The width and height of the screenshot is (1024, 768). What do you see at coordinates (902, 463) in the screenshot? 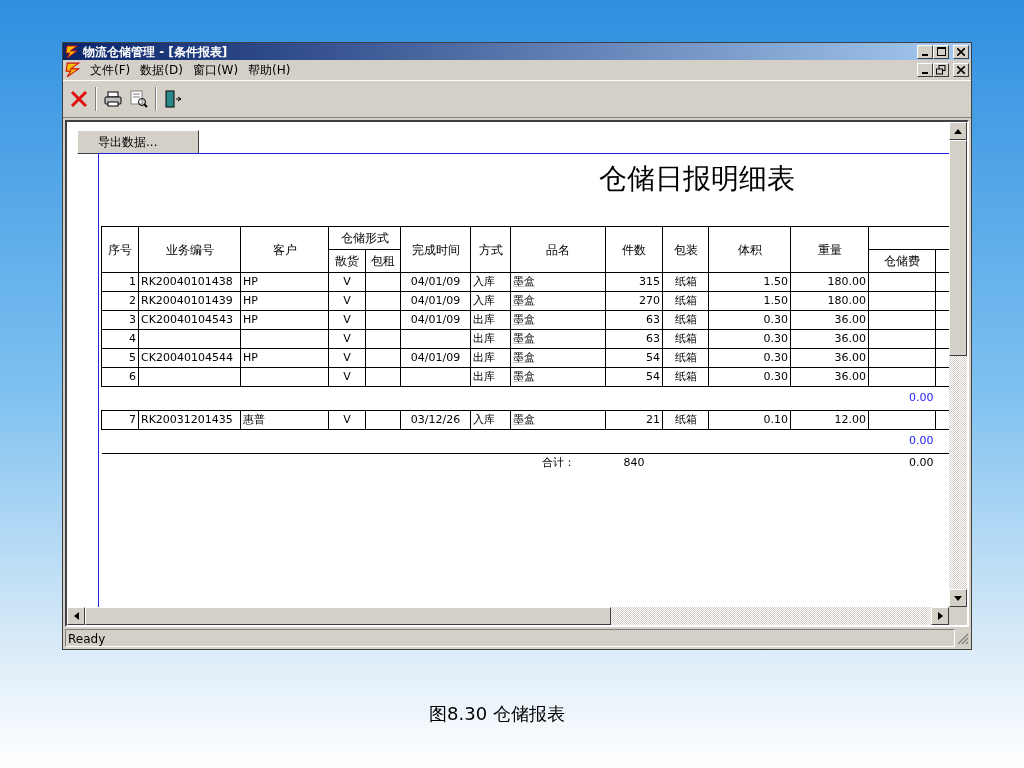
I see `total-fee: 0.00` at bounding box center [902, 463].